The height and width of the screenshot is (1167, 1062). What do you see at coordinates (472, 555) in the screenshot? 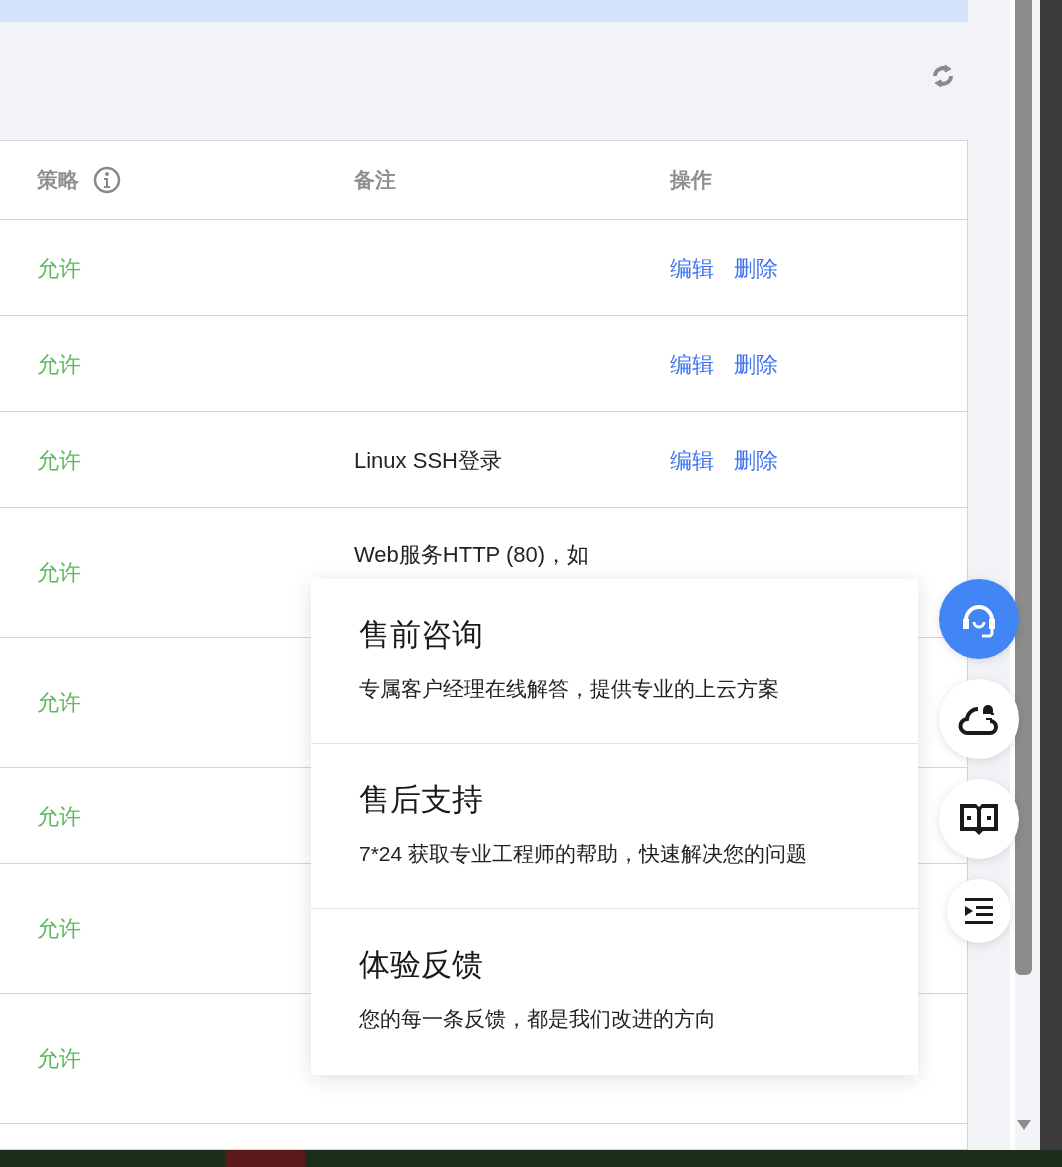
I see `remark-text: Web服务HTTP (80)，如` at bounding box center [472, 555].